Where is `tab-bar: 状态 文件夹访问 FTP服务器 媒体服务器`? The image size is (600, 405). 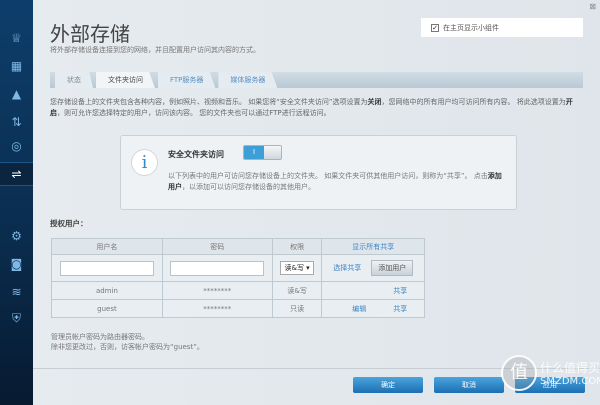
tab-bar: 状态 文件夹访问 FTP服务器 媒体服务器 is located at coordinates (316, 80).